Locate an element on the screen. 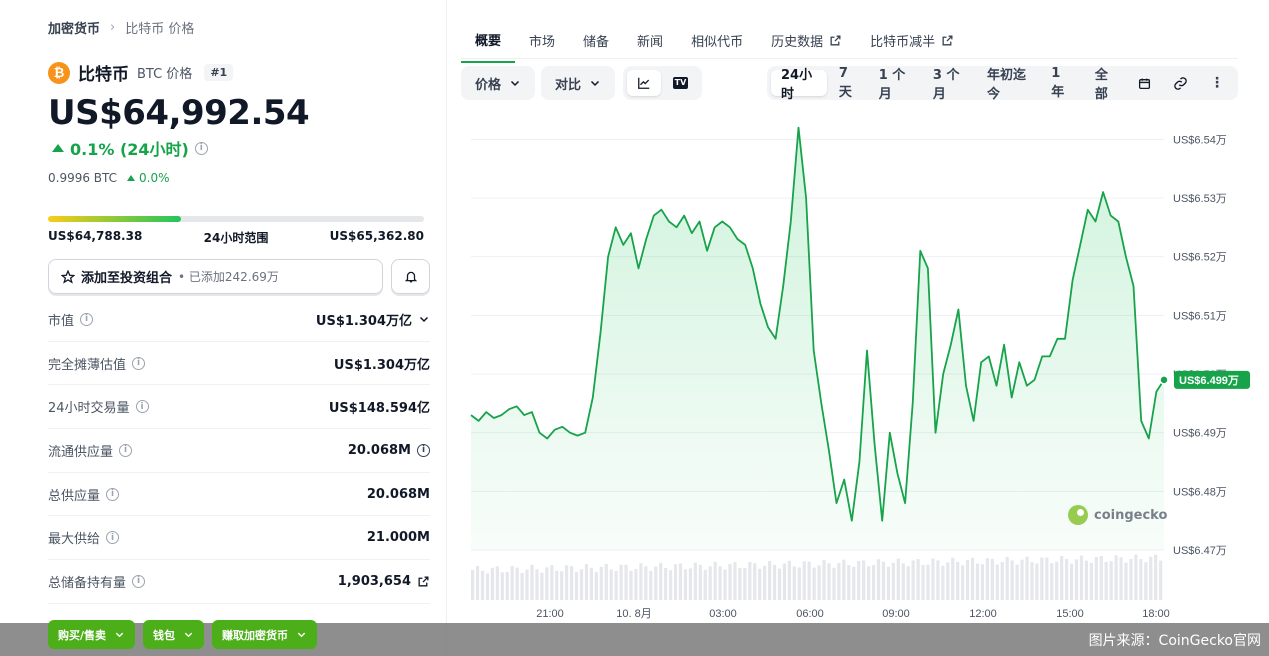  range-24h: 24小时 is located at coordinates (799, 85).